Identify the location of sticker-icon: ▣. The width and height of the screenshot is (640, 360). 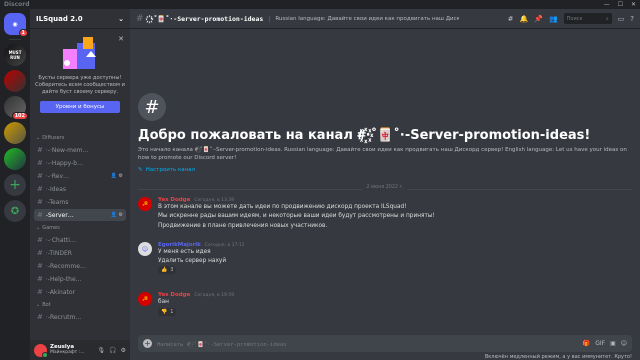
(613, 343).